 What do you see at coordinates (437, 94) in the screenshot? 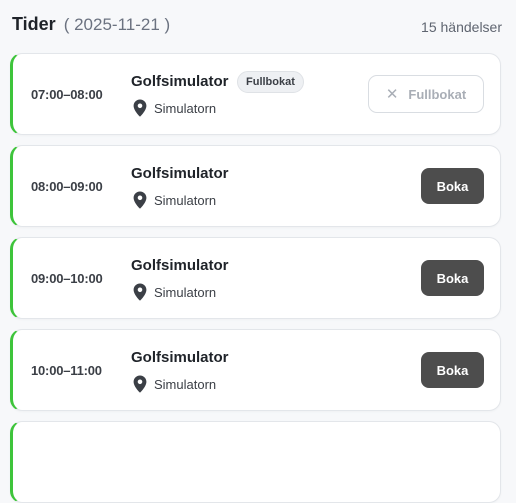
I see `fully-booked-label: Fullbokat` at bounding box center [437, 94].